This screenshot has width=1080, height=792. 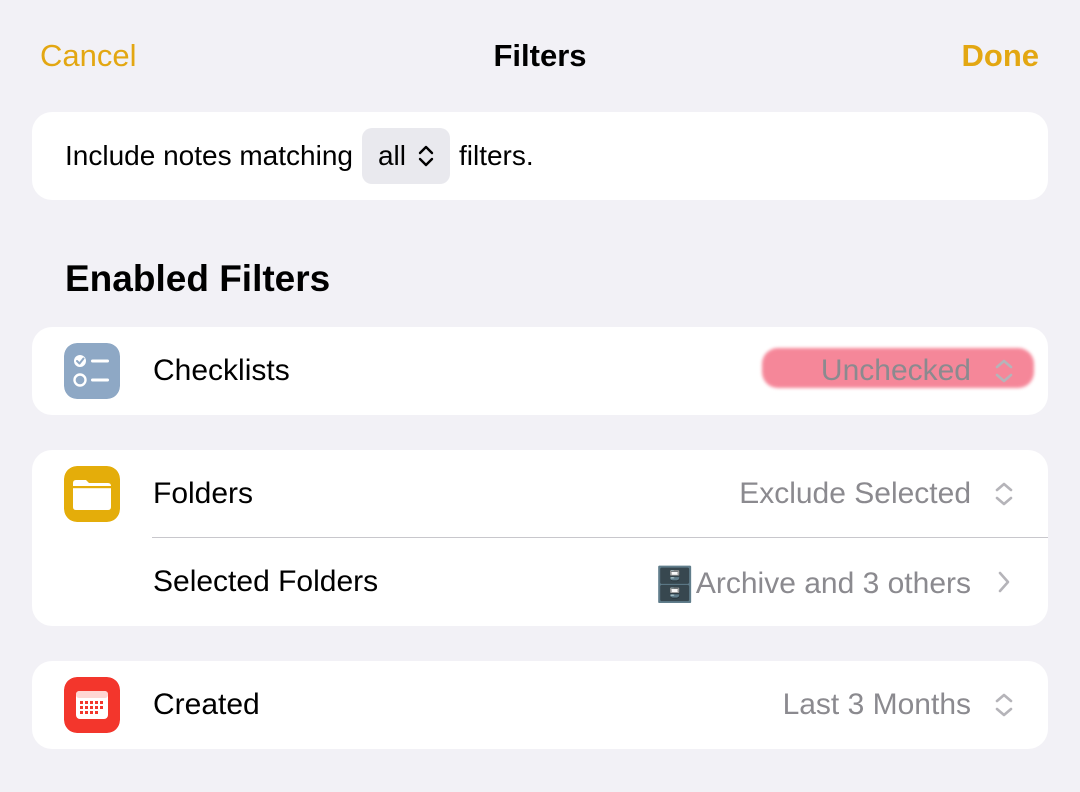 I want to click on match-mode-value: all, so click(x=391, y=155).